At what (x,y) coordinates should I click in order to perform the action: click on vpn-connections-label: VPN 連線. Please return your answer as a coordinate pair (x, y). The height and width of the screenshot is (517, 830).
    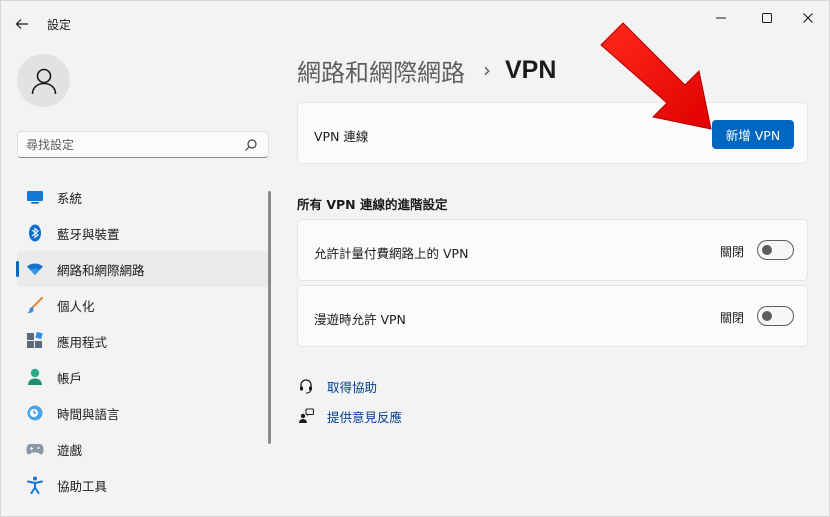
    Looking at the image, I should click on (341, 136).